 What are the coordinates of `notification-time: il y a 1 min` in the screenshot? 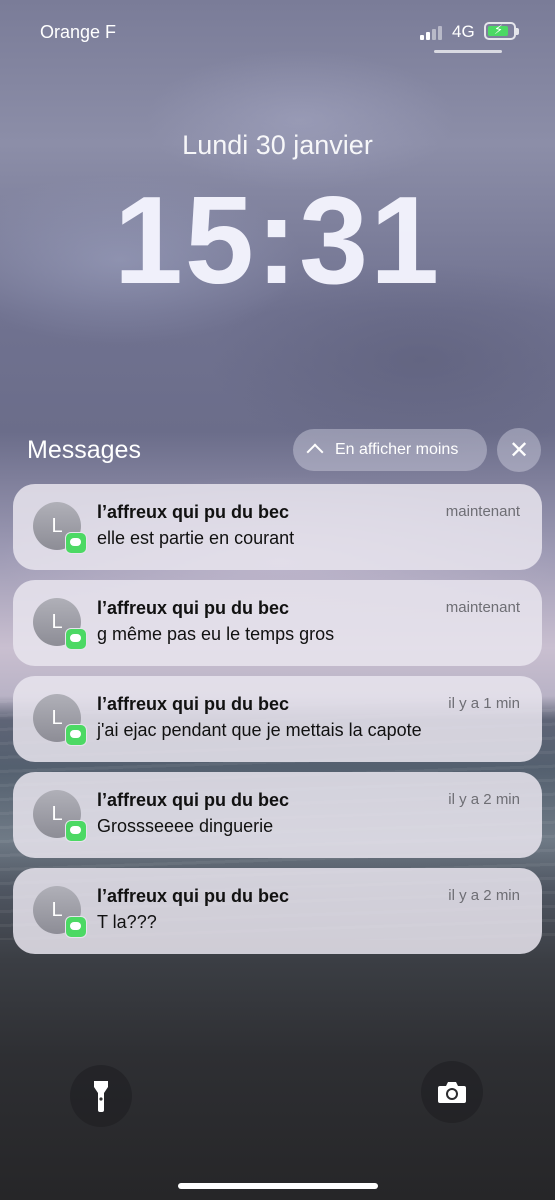 It's located at (484, 703).